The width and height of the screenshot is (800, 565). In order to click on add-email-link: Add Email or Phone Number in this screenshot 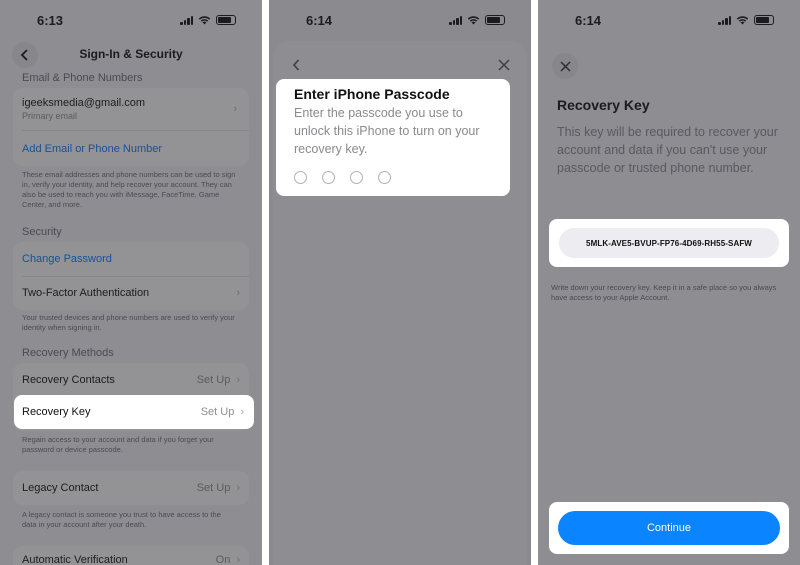, I will do `click(131, 149)`.